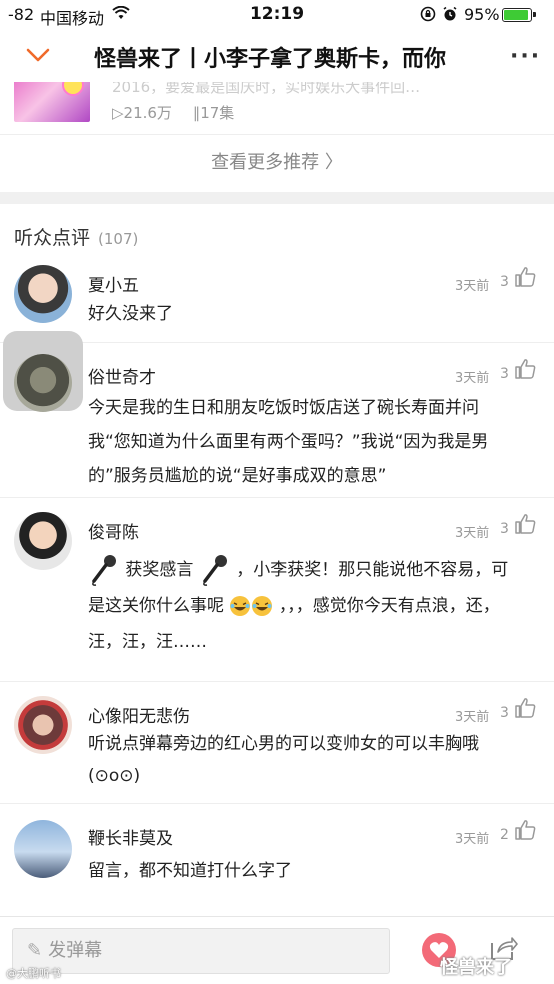  I want to click on nav-bar: 怪兽来了丨小李子拿了奥斯卡，而你 ···, so click(277, 56).